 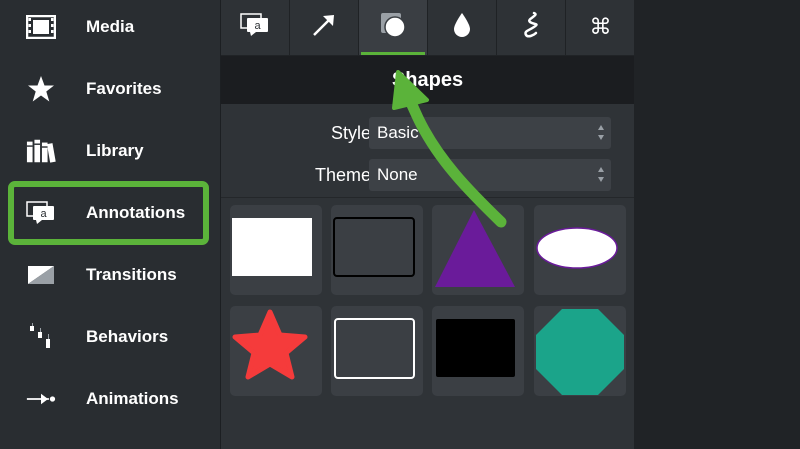 I want to click on command-key-icon: ⌘, so click(x=600, y=27).